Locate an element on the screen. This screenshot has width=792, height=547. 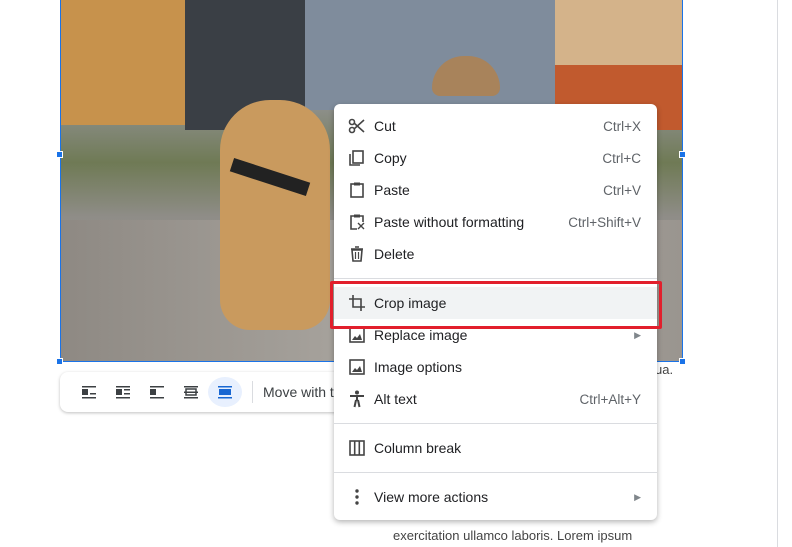
wrap-inline-button is located at coordinates (89, 392).